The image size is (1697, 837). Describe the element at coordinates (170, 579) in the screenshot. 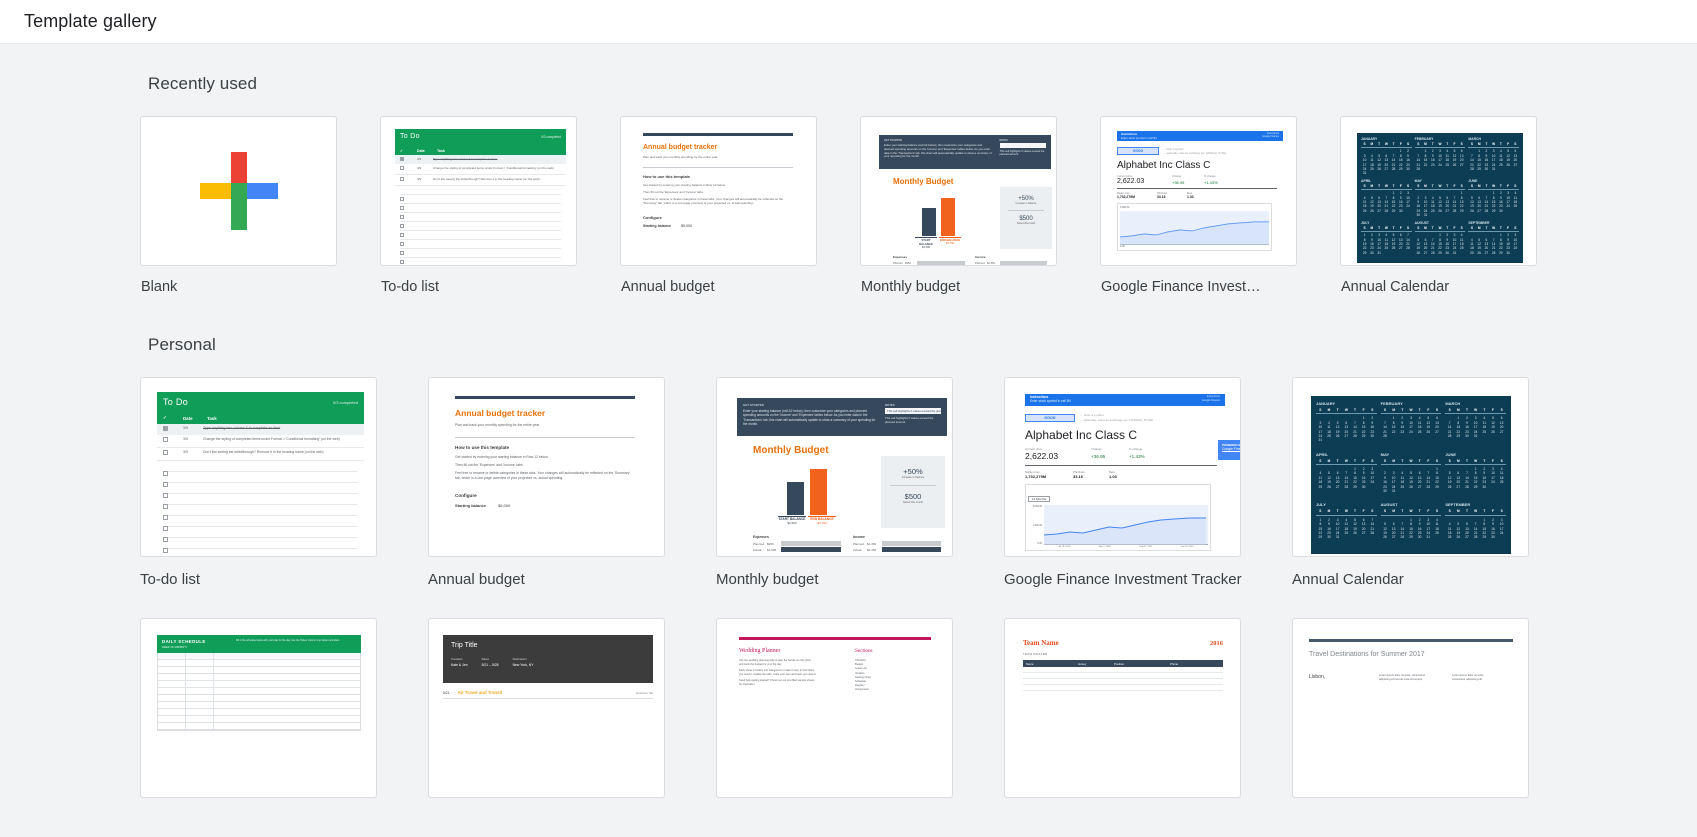

I see `template-label: To-do list` at that location.